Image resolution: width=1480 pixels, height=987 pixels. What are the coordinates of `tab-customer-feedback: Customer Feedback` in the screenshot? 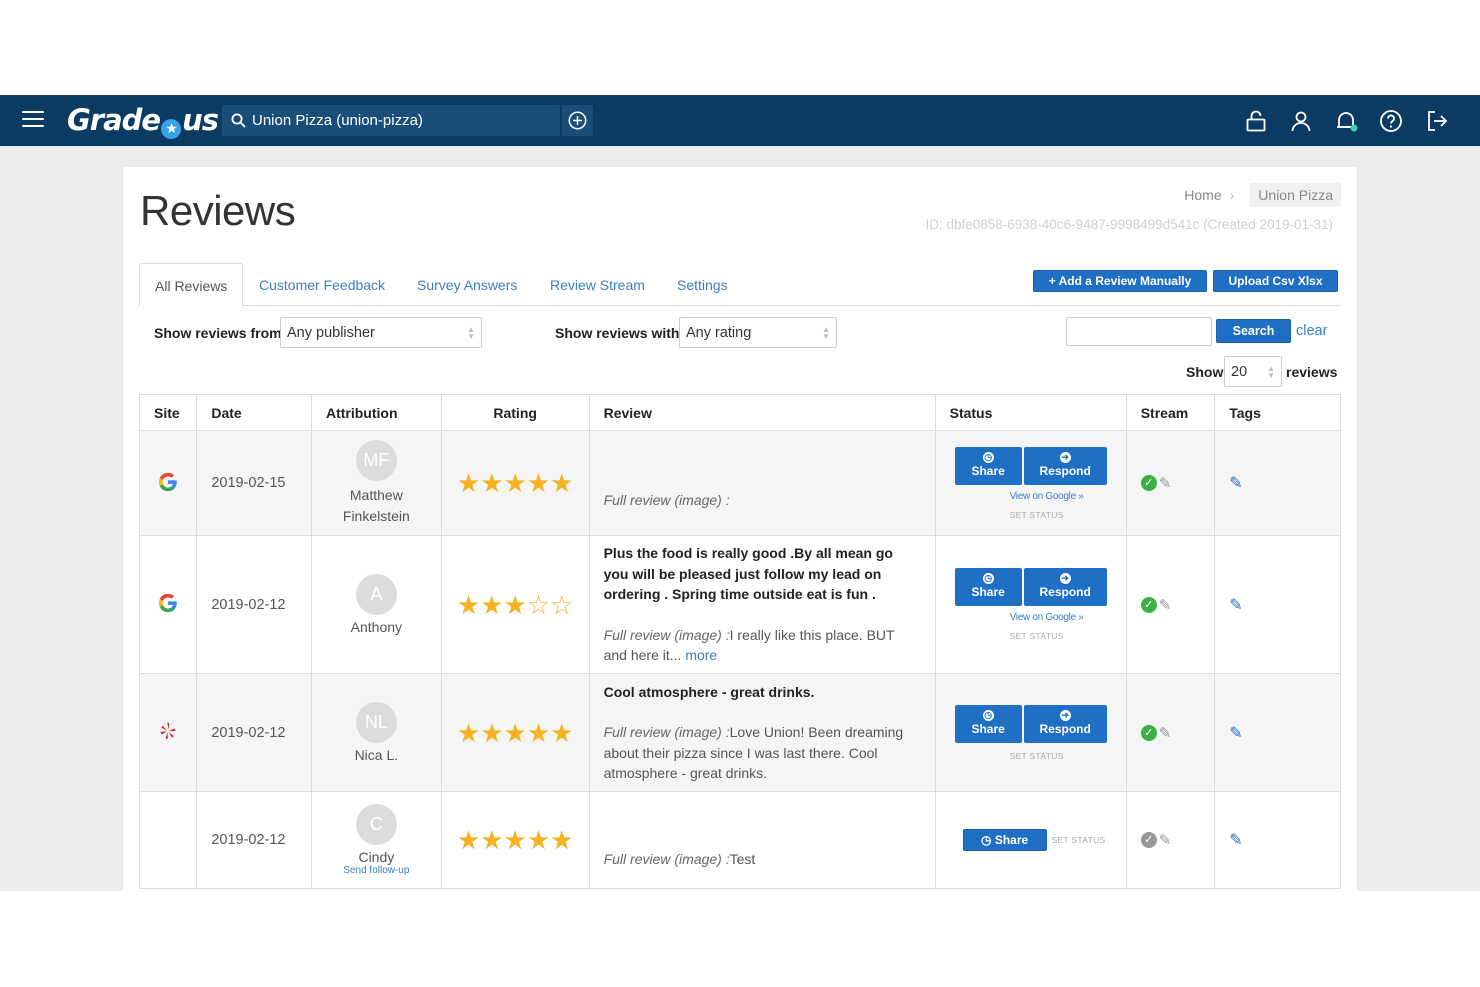 It's located at (322, 284).